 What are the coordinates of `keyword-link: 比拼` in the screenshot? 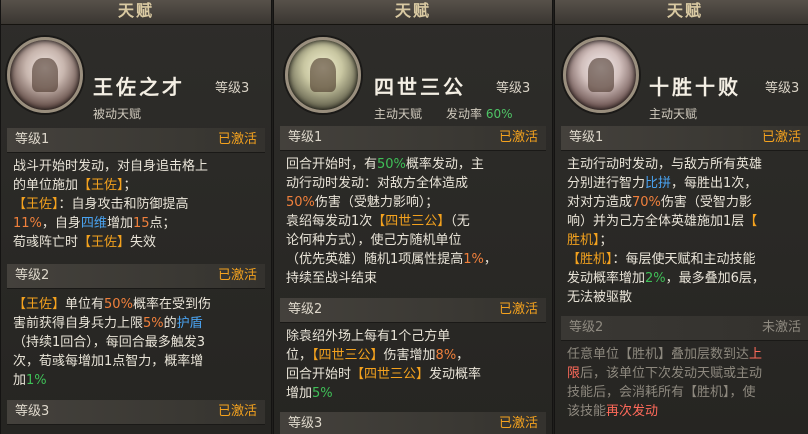 It's located at (658, 183).